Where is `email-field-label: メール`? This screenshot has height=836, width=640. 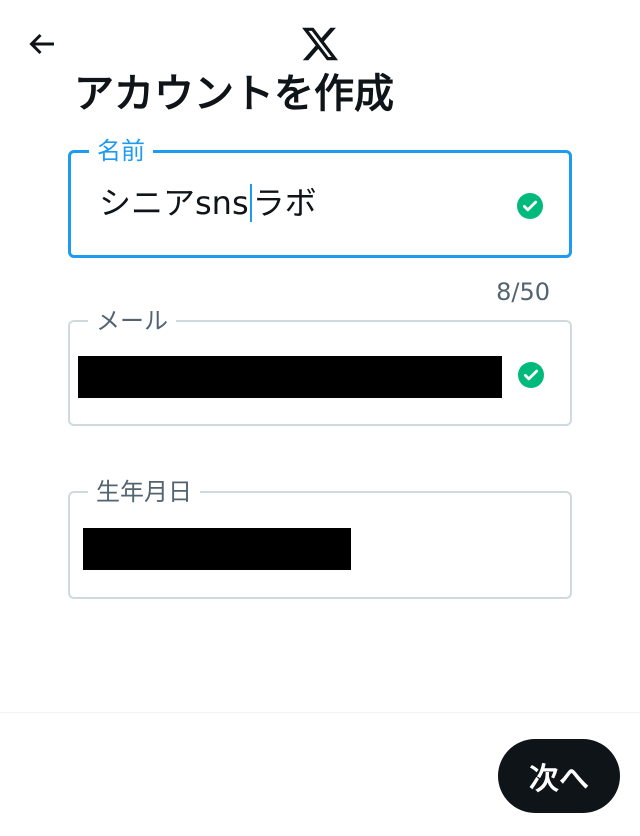 email-field-label: メール is located at coordinates (132, 321).